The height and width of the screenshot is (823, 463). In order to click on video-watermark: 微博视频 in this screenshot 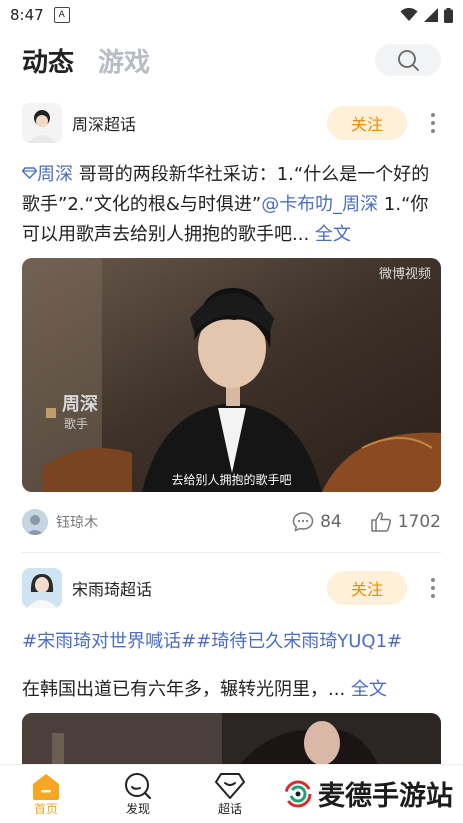, I will do `click(404, 274)`.